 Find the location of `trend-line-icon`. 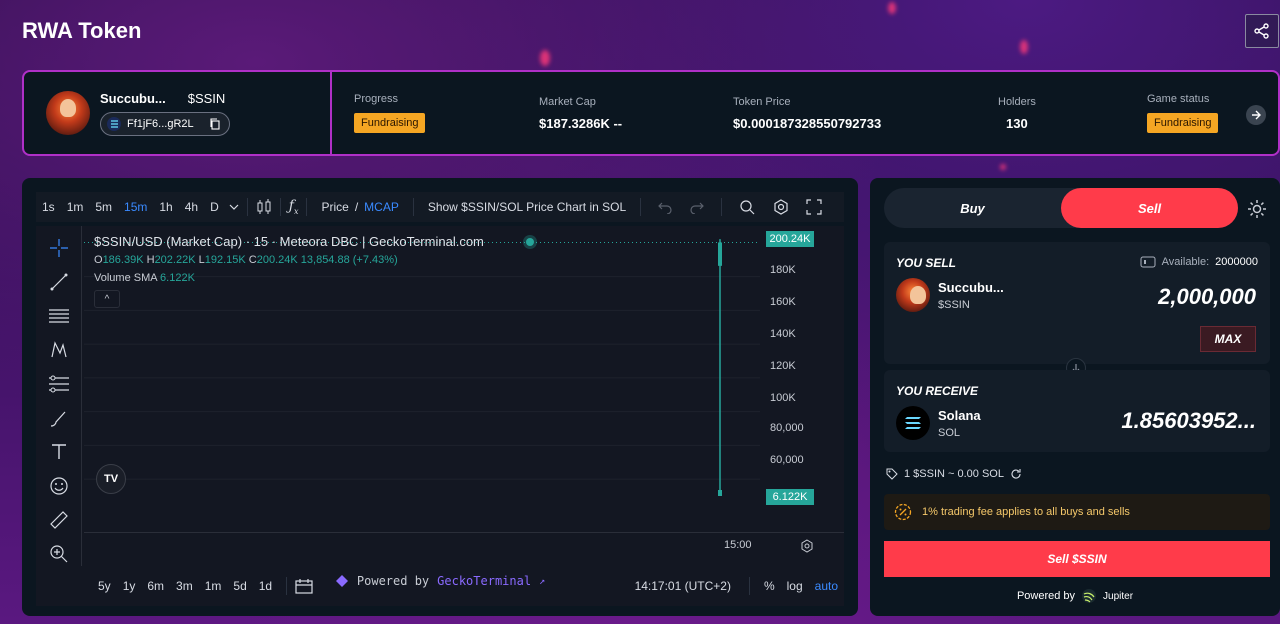

trend-line-icon is located at coordinates (58, 282).